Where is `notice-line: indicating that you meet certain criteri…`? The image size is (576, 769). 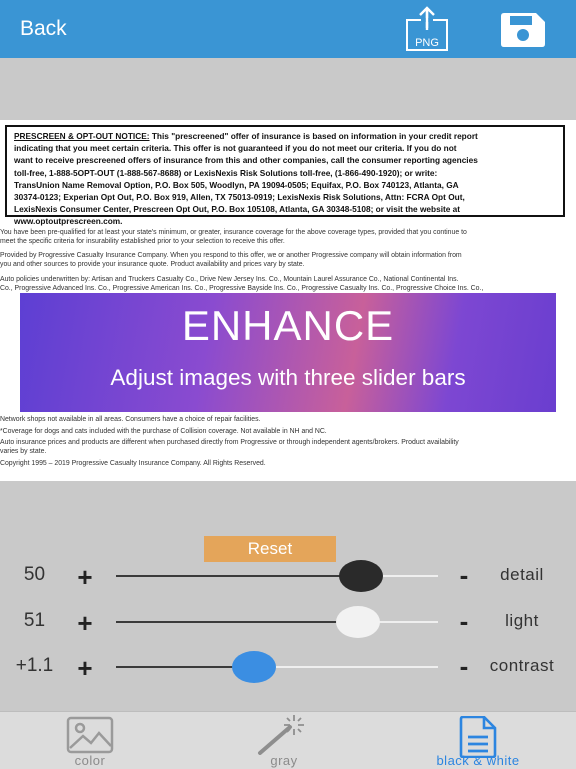 notice-line: indicating that you meet certain criteri… is located at coordinates (235, 148).